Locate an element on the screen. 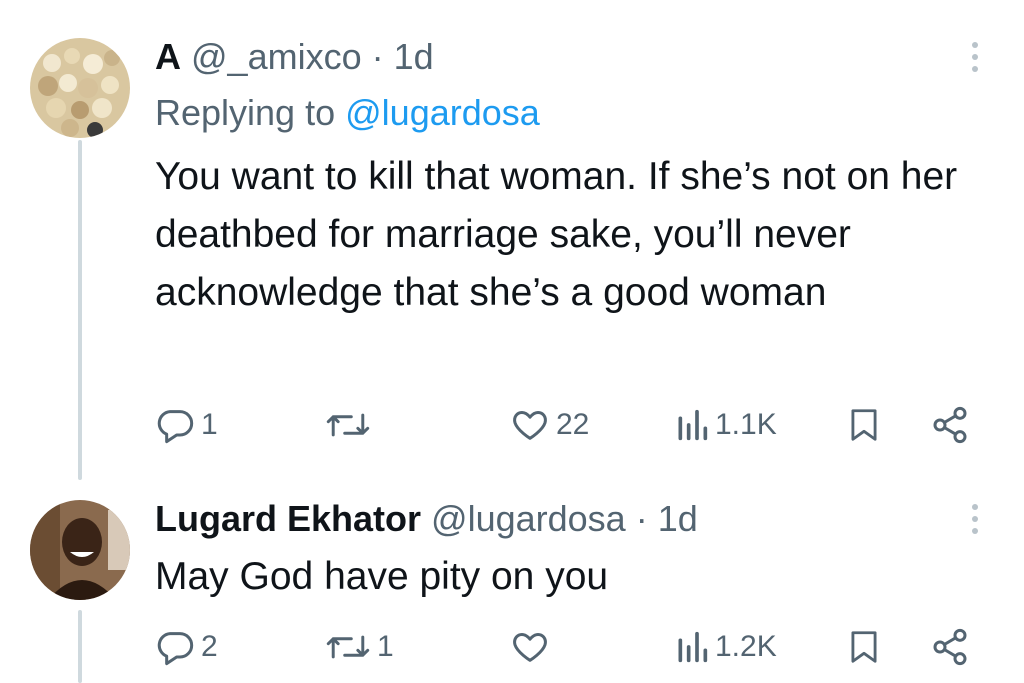  replying-to-label: Replying to is located at coordinates (245, 112).